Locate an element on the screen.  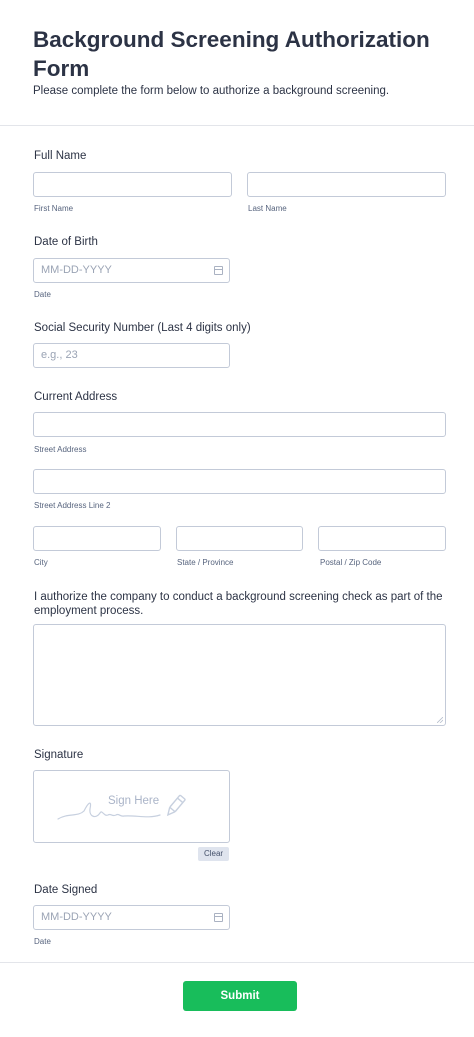
first-name-input is located at coordinates (132, 184).